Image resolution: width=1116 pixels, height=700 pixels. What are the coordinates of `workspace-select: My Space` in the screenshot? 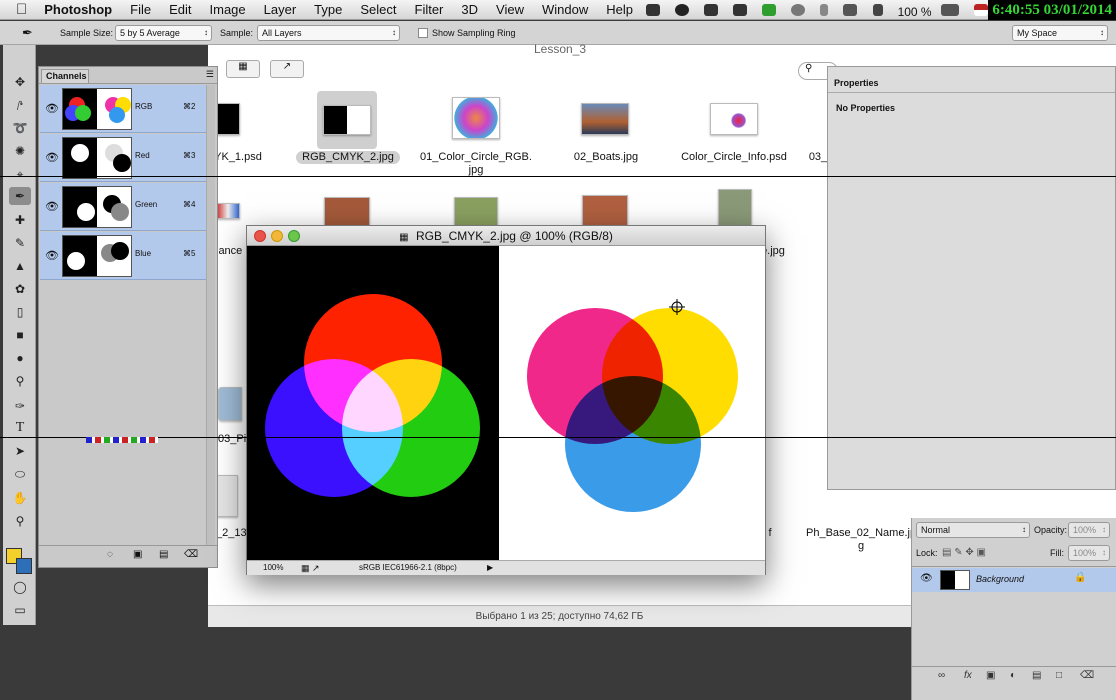 It's located at (1060, 33).